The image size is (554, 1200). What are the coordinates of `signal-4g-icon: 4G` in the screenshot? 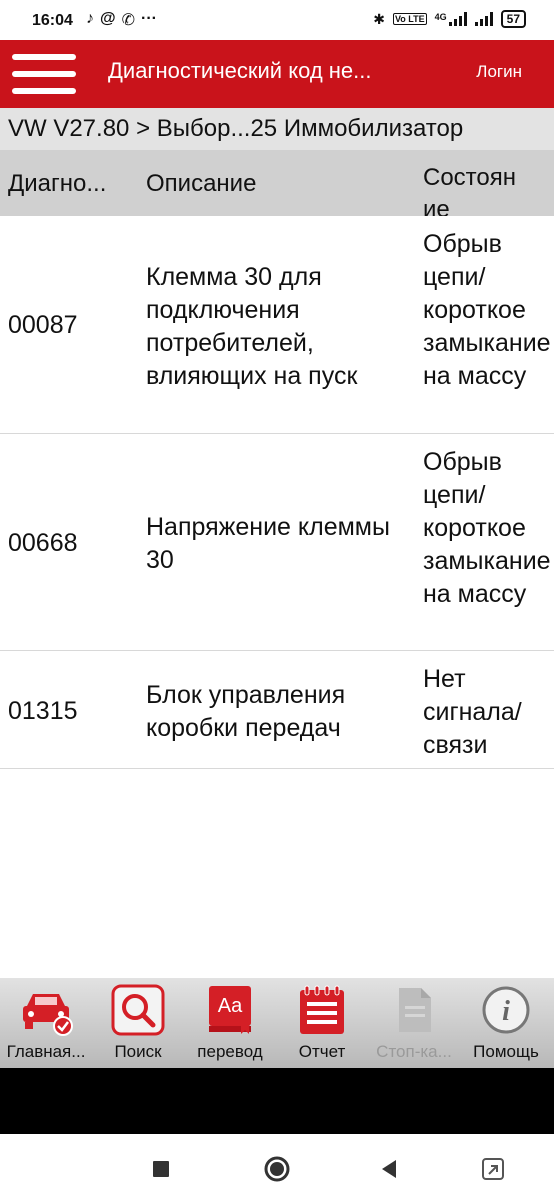 It's located at (451, 19).